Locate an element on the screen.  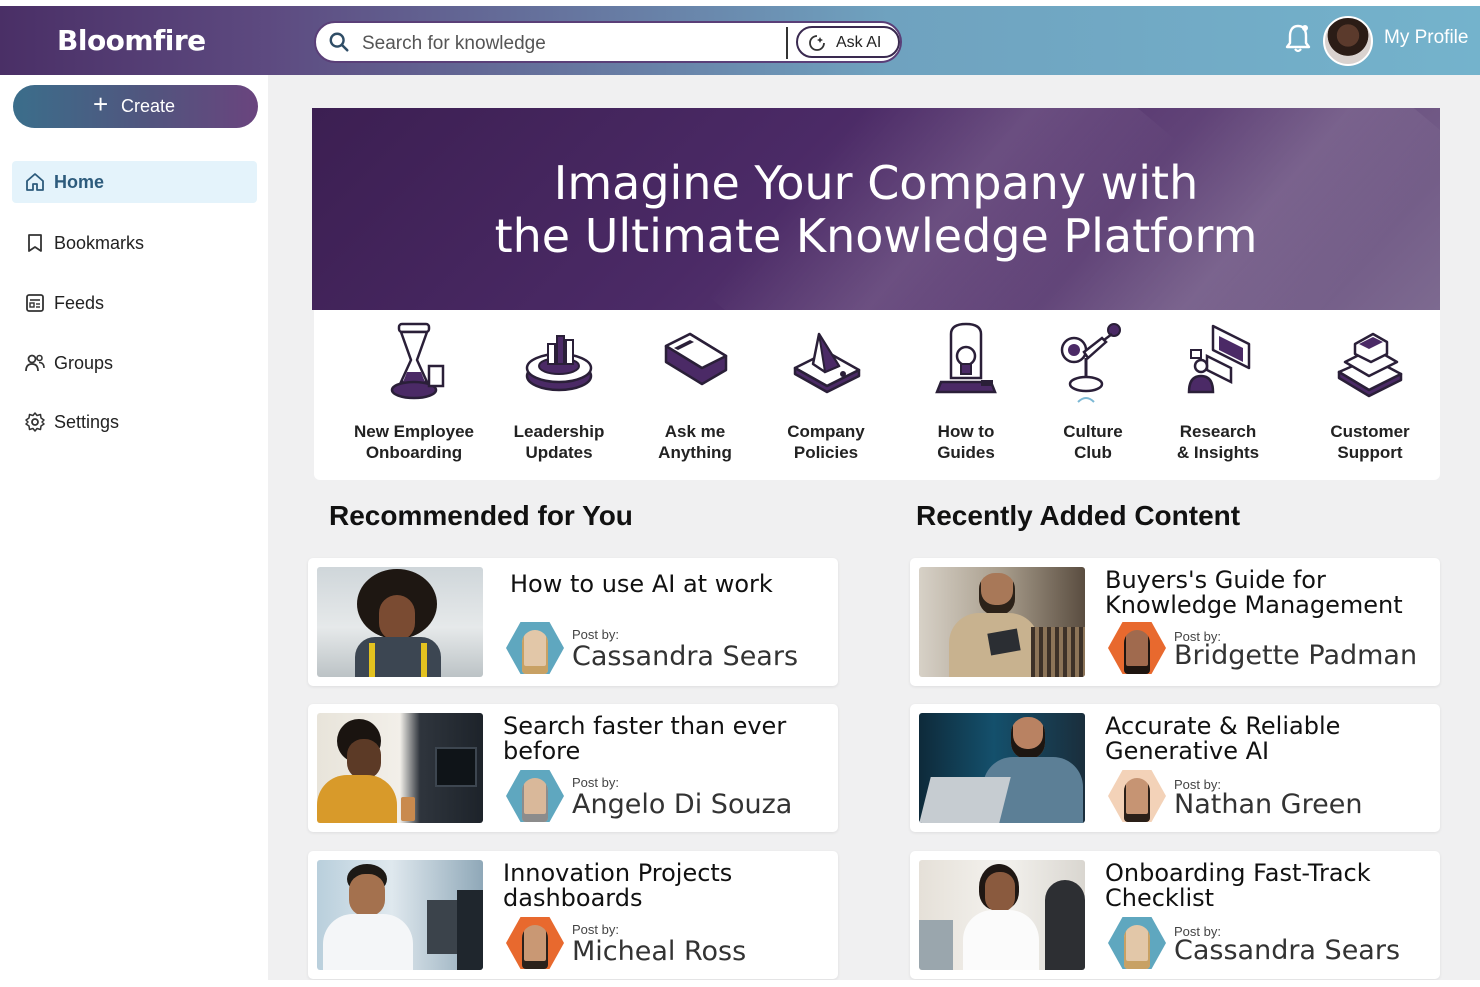
category-label: Culture Club is located at coordinates (1093, 442).